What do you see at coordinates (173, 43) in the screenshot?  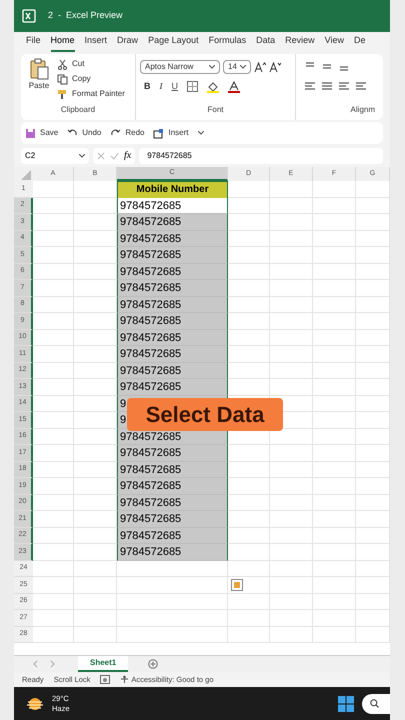 I see `ribbon-tab: Page Layout` at bounding box center [173, 43].